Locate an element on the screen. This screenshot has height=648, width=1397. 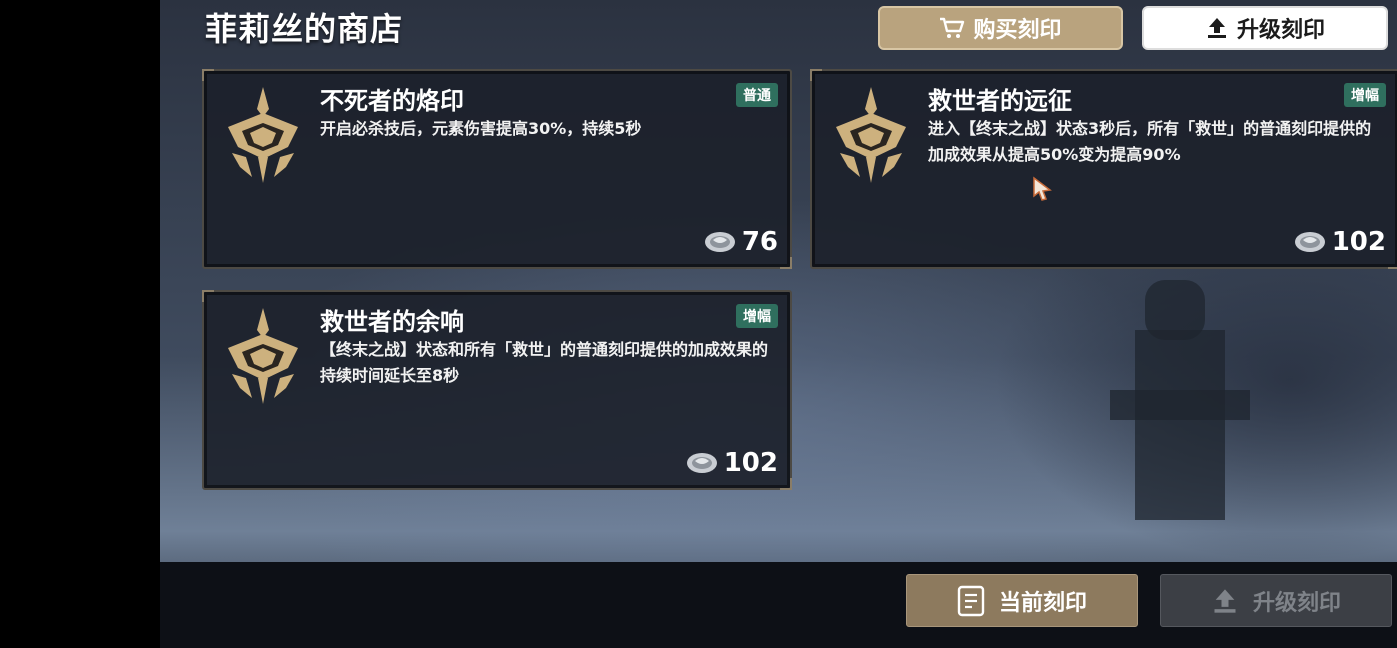
imprint-name: 救世者的远征 is located at coordinates (1000, 101).